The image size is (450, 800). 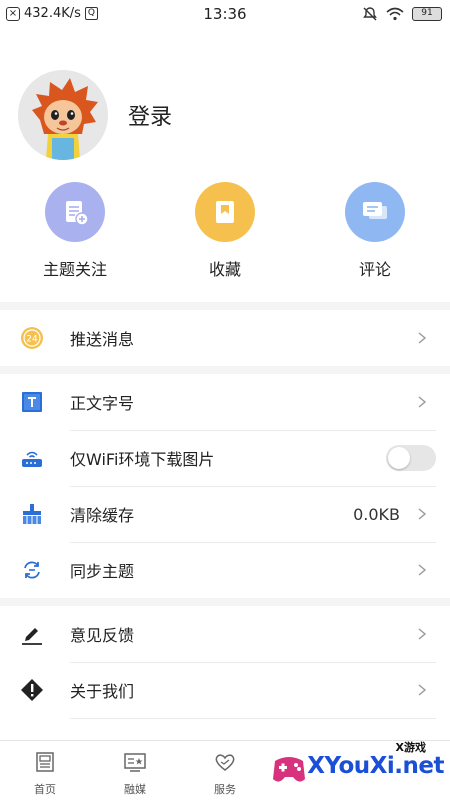 I want to click on text-size-icon, so click(x=32, y=402).